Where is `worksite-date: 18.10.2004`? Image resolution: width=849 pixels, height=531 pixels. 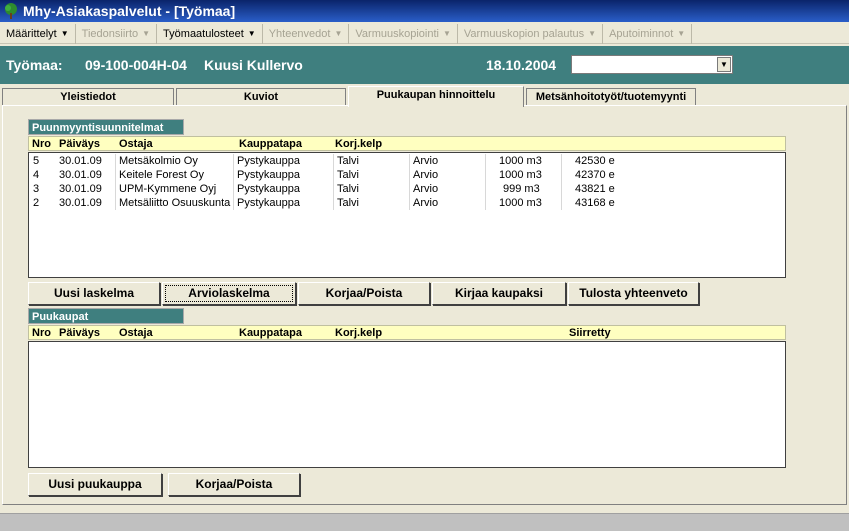
worksite-date: 18.10.2004 is located at coordinates (521, 65).